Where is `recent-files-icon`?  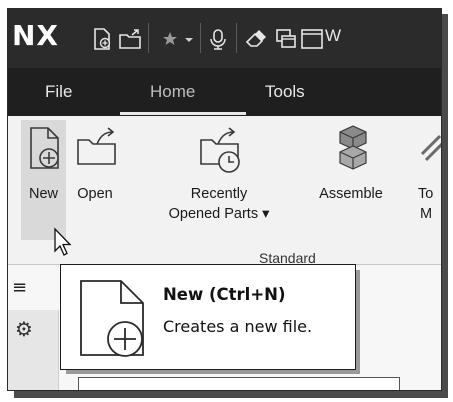 recent-files-icon is located at coordinates (220, 150).